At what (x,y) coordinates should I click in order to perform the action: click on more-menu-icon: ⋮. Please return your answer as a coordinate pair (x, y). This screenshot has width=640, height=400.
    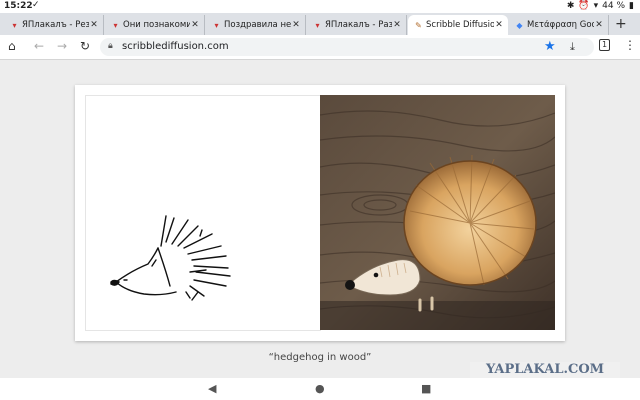
    Looking at the image, I should click on (630, 45).